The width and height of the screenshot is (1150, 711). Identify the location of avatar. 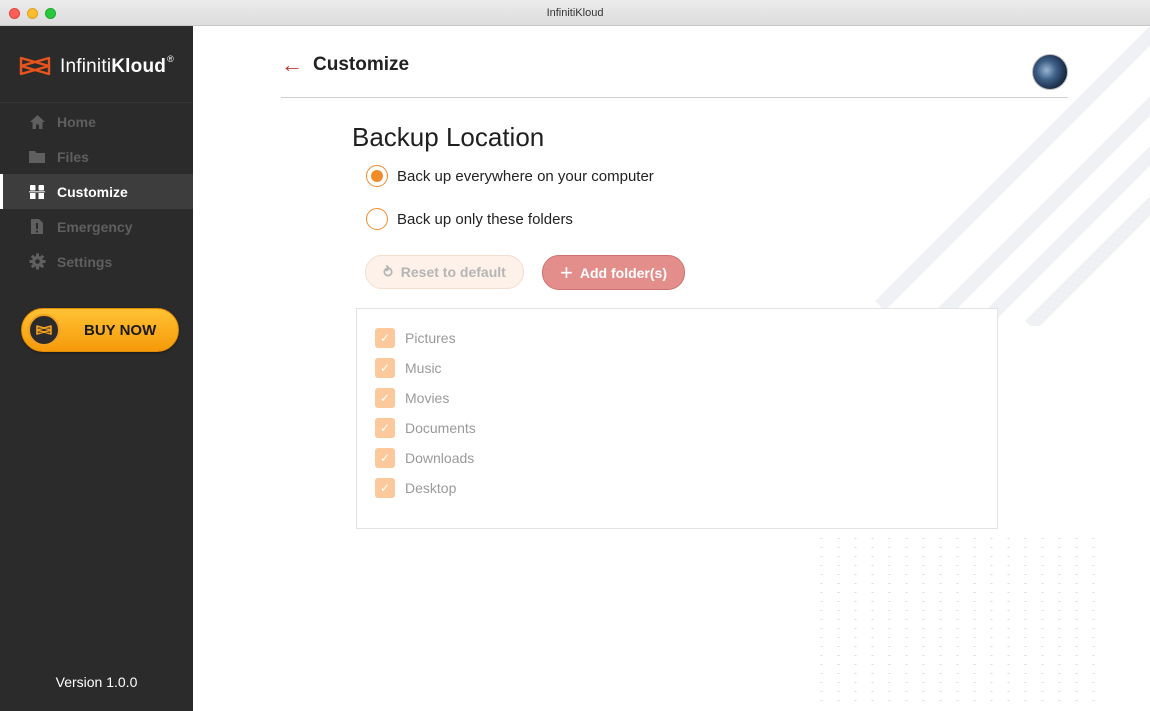
(1050, 72).